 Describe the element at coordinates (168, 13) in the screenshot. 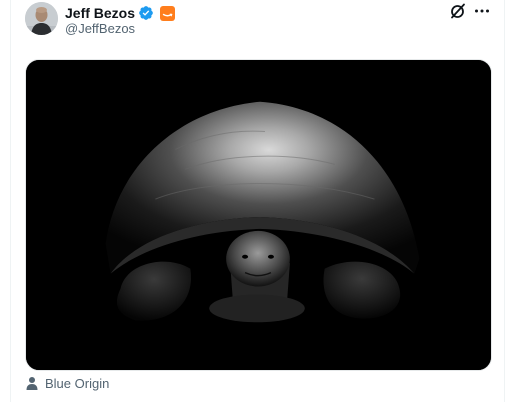

I see `amazon-logo-icon` at that location.